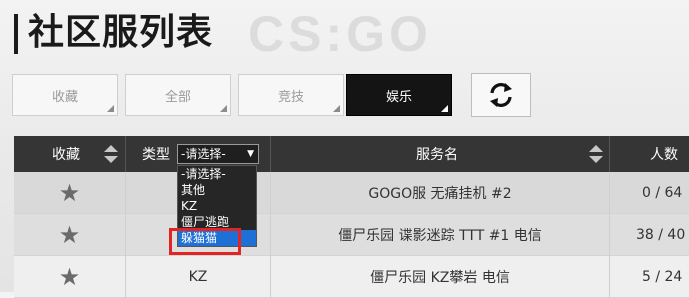  I want to click on column-label-players: 人数, so click(664, 155).